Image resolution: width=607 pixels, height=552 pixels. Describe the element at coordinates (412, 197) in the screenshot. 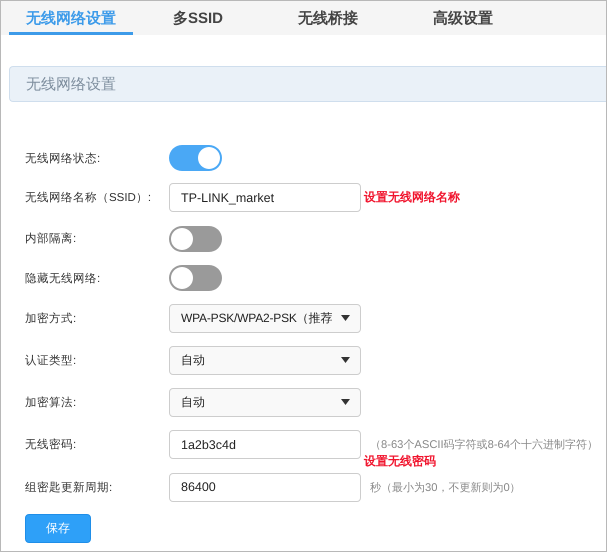

I see `annotation-text: 设置无线网络名称` at that location.